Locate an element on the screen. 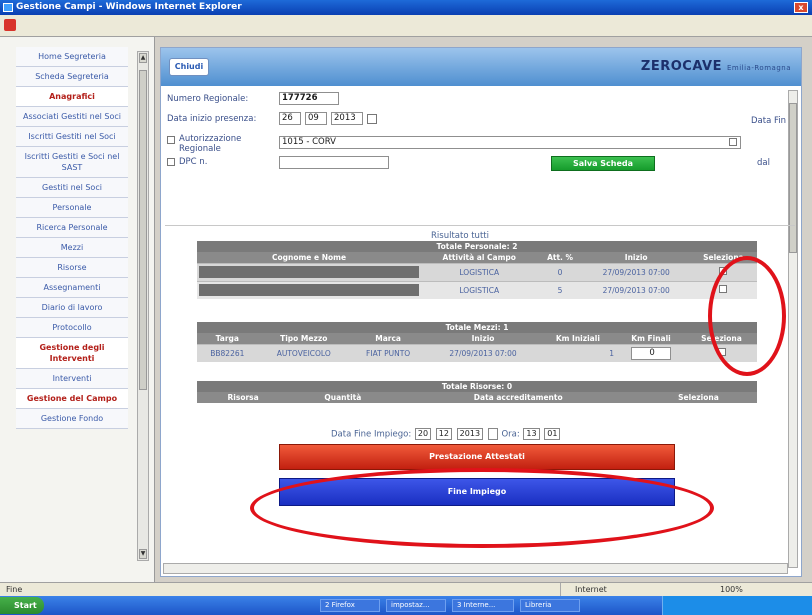  data-fine-impiego-label: Data Fine Impiego: is located at coordinates (371, 434).